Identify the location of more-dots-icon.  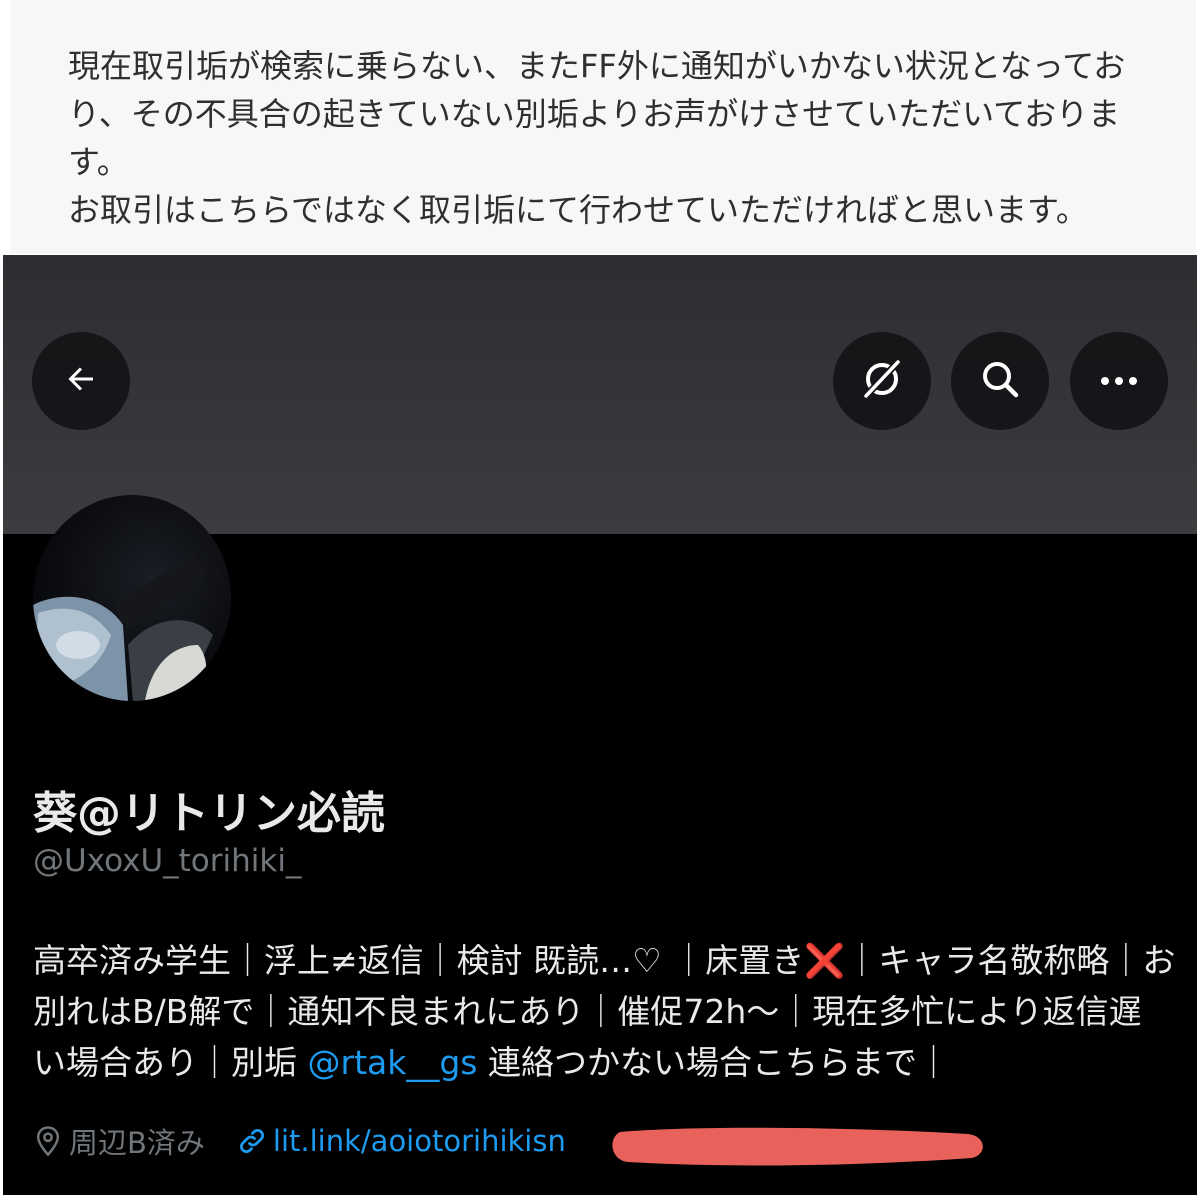
(1119, 381).